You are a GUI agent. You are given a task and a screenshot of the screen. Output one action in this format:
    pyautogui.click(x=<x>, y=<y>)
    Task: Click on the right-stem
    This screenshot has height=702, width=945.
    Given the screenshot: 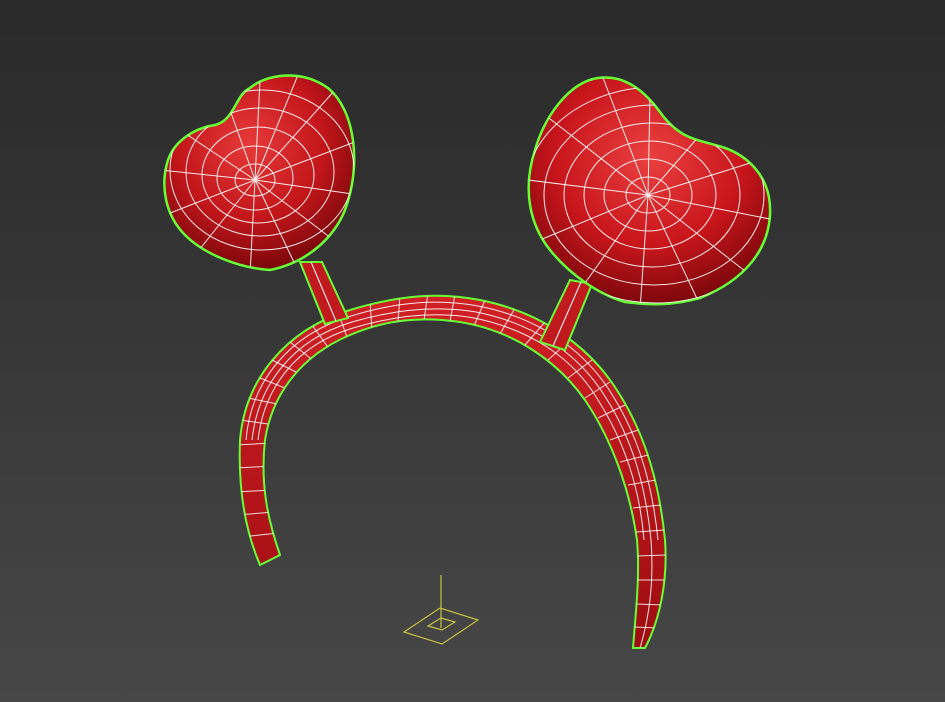 What is the action you would take?
    pyautogui.click(x=566, y=315)
    